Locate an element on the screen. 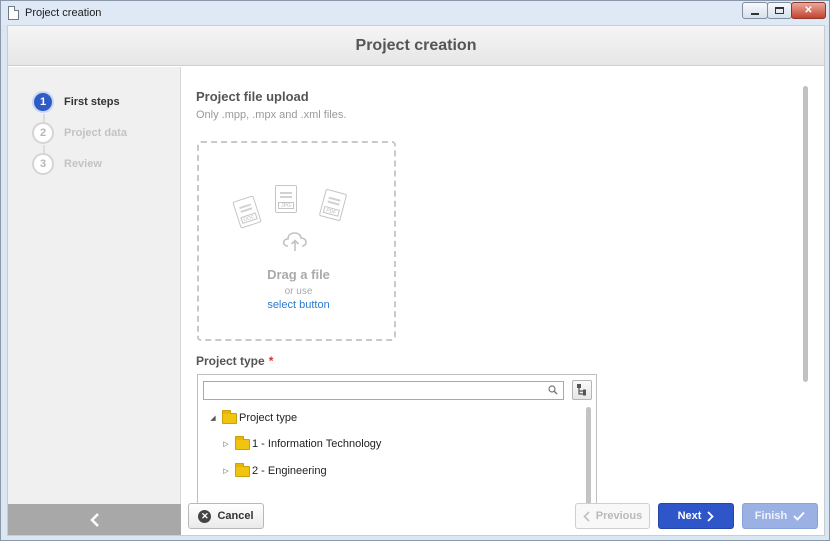 The width and height of the screenshot is (830, 541). tree-node-label: 2 - Engineering is located at coordinates (289, 471).